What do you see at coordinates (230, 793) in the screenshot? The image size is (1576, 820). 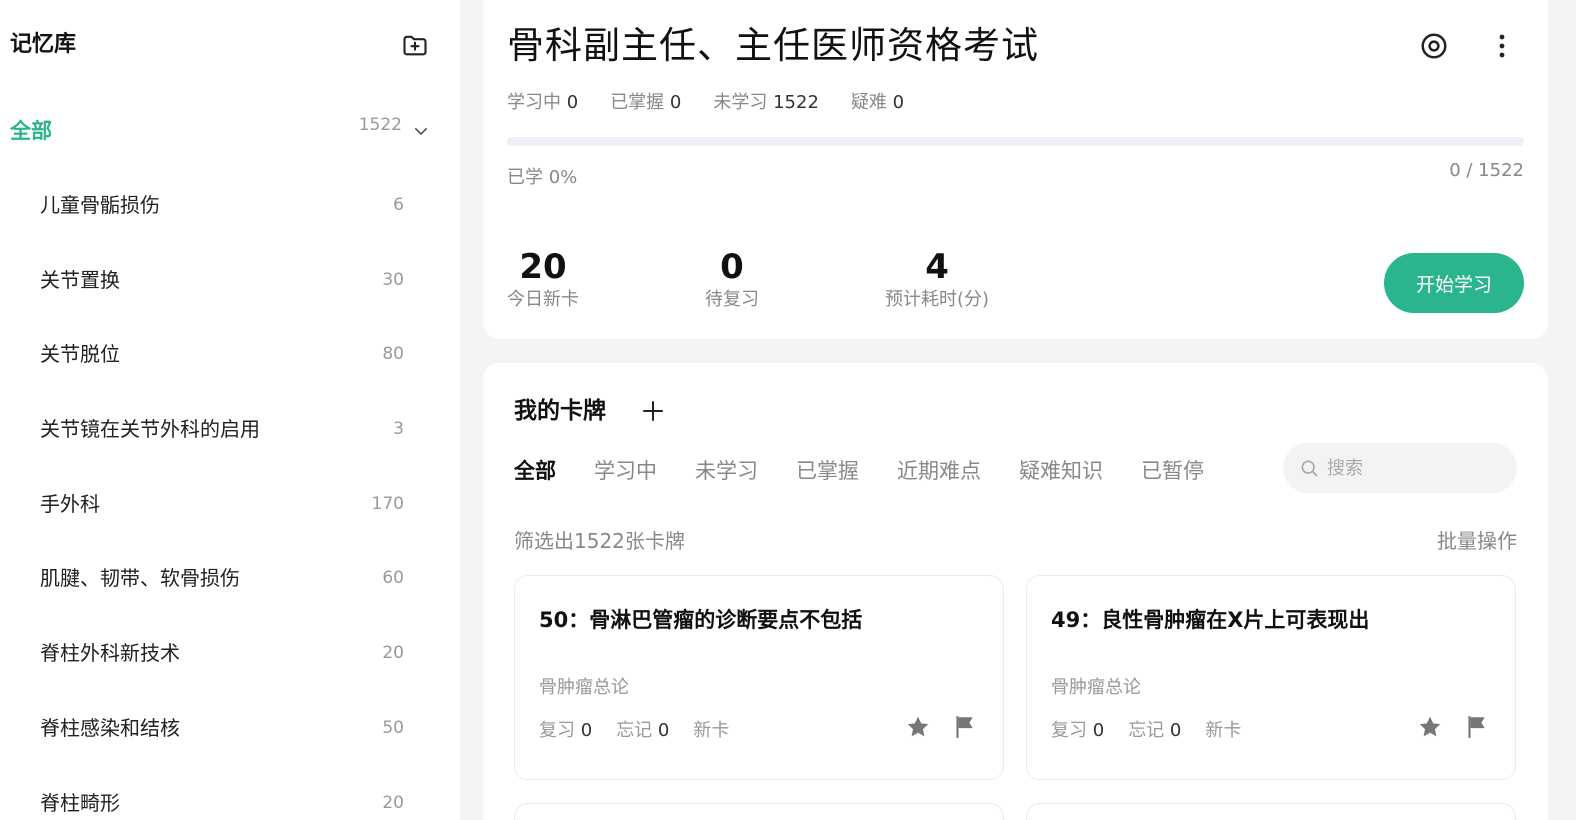 I see `sidebar-item: 脊柱畸形 20` at bounding box center [230, 793].